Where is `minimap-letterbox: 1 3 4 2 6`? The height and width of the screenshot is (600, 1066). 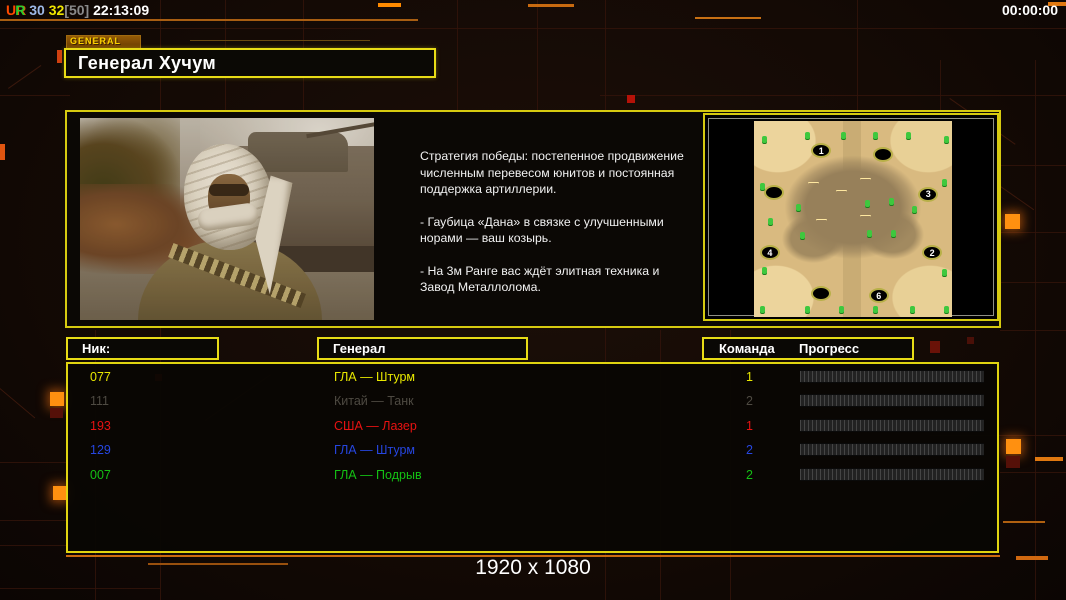 minimap-letterbox: 1 3 4 2 6 is located at coordinates (851, 217).